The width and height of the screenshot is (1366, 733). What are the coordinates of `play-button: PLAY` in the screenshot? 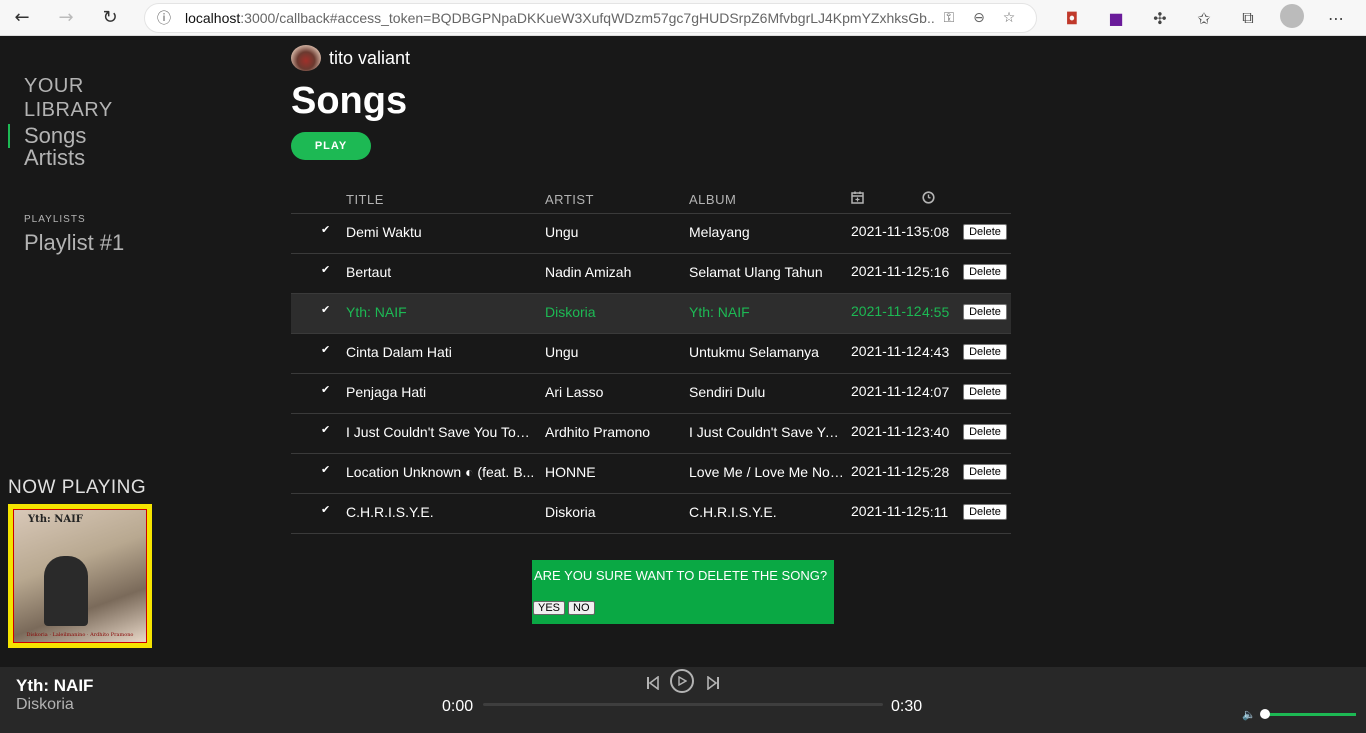 It's located at (331, 146).